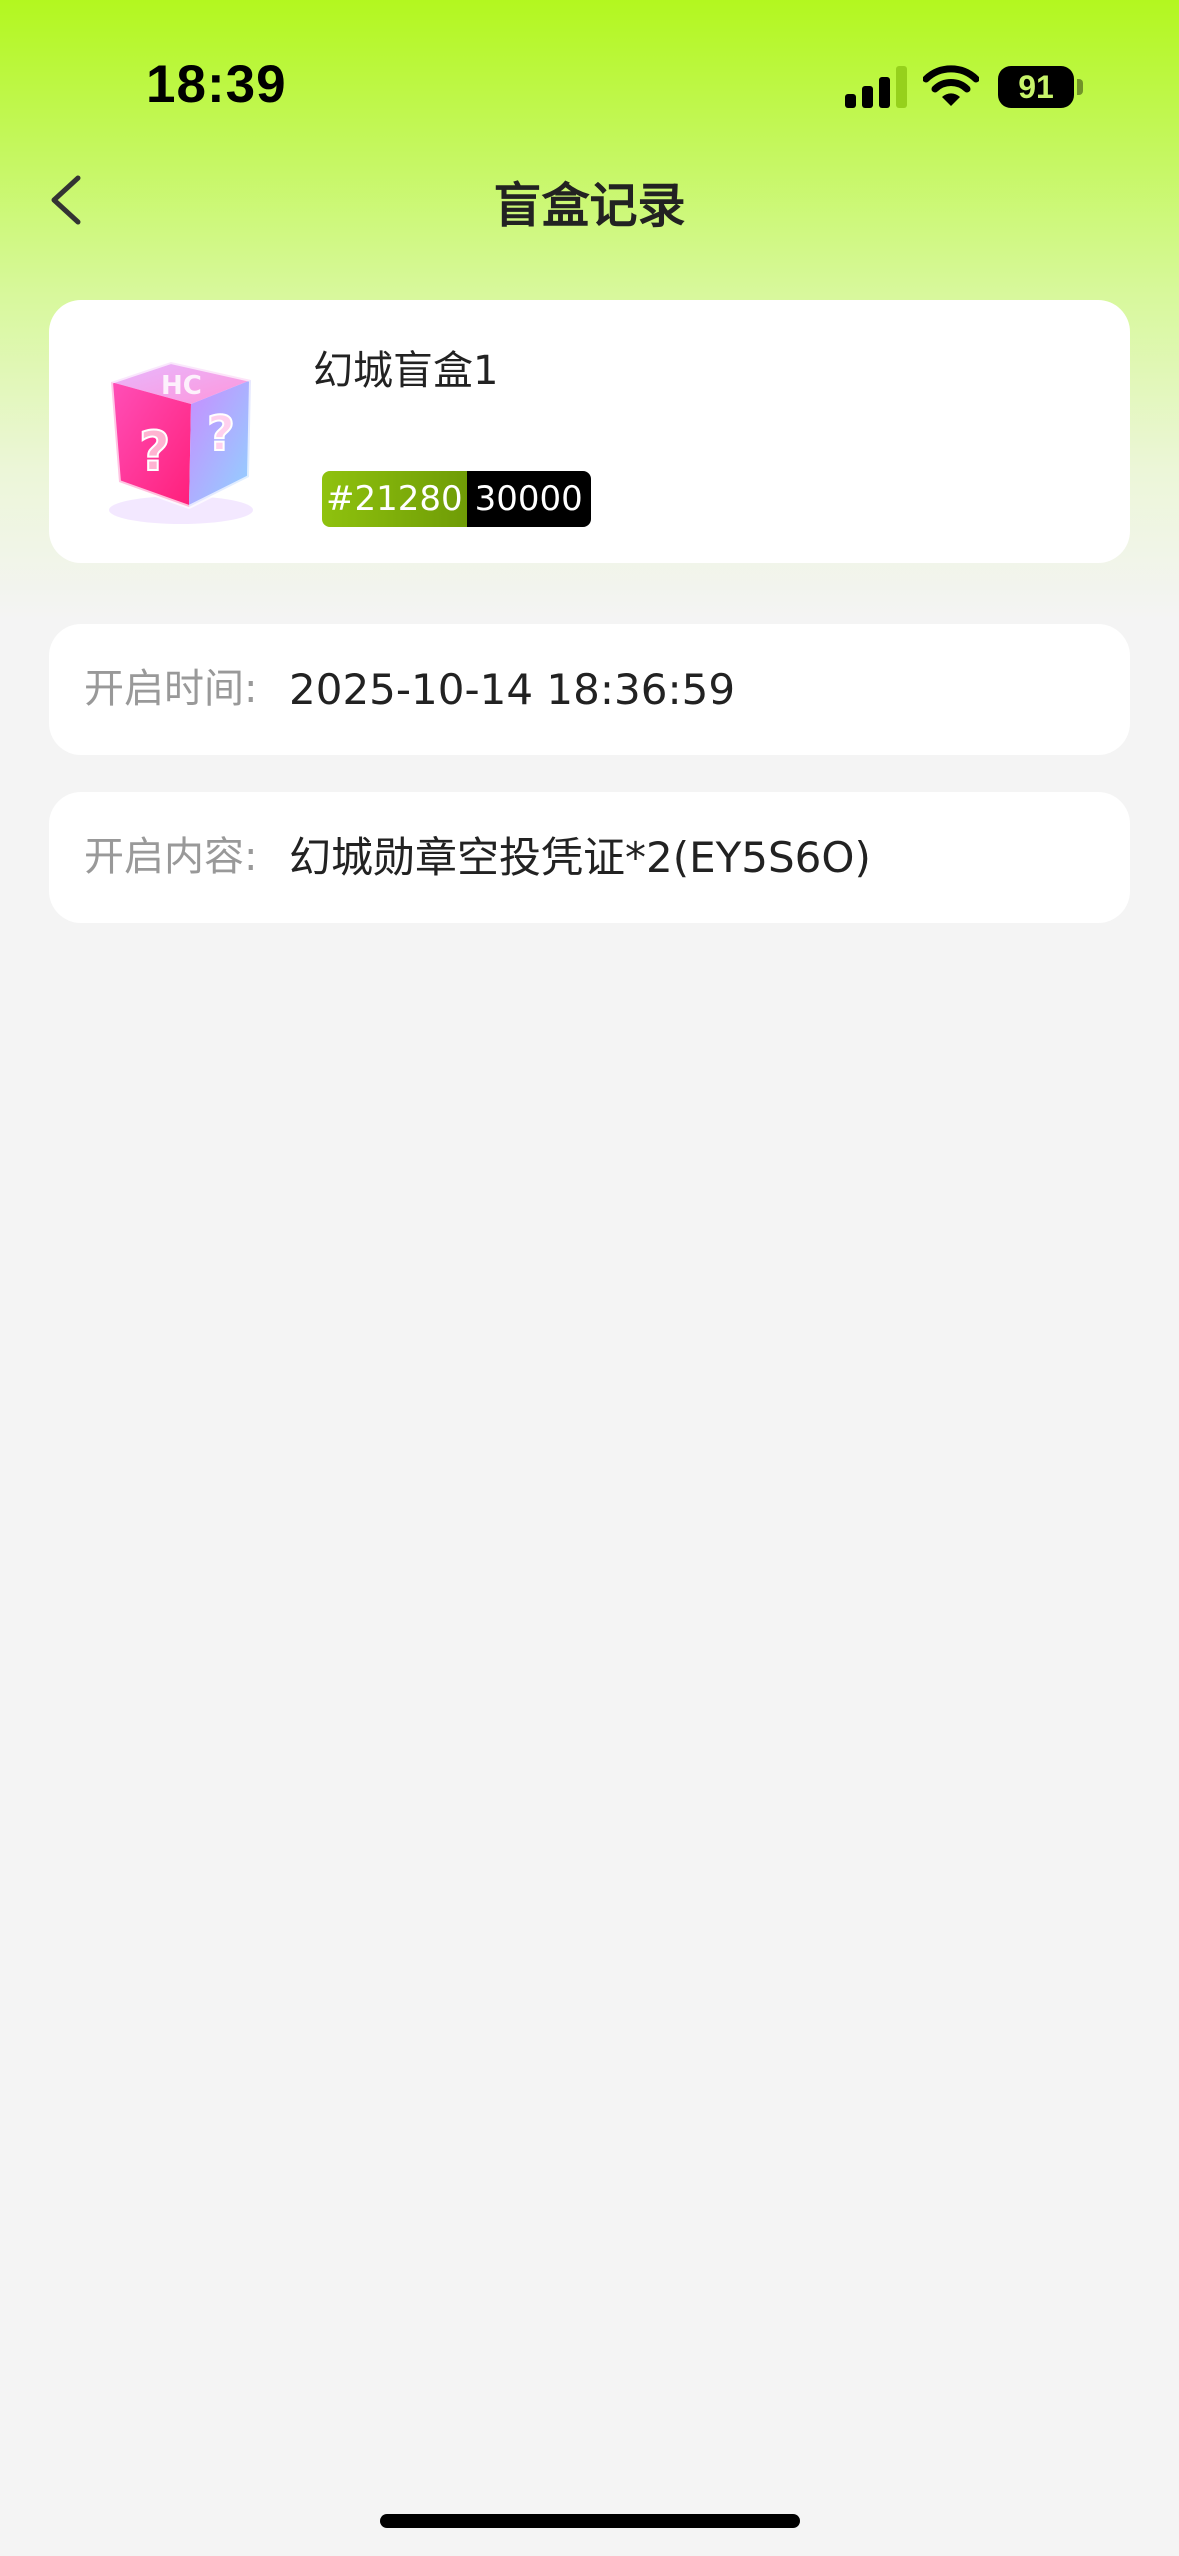 This screenshot has height=2556, width=1179. Describe the element at coordinates (1036, 87) in the screenshot. I see `battery-icon: 91` at that location.